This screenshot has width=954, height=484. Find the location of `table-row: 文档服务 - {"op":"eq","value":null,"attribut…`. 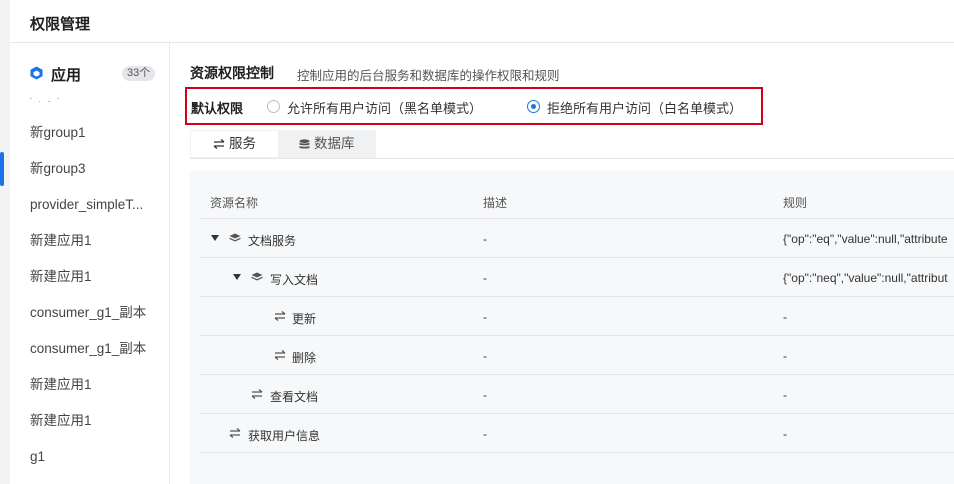

table-row: 文档服务 - {"op":"eq","value":null,"attribut… is located at coordinates (577, 239).